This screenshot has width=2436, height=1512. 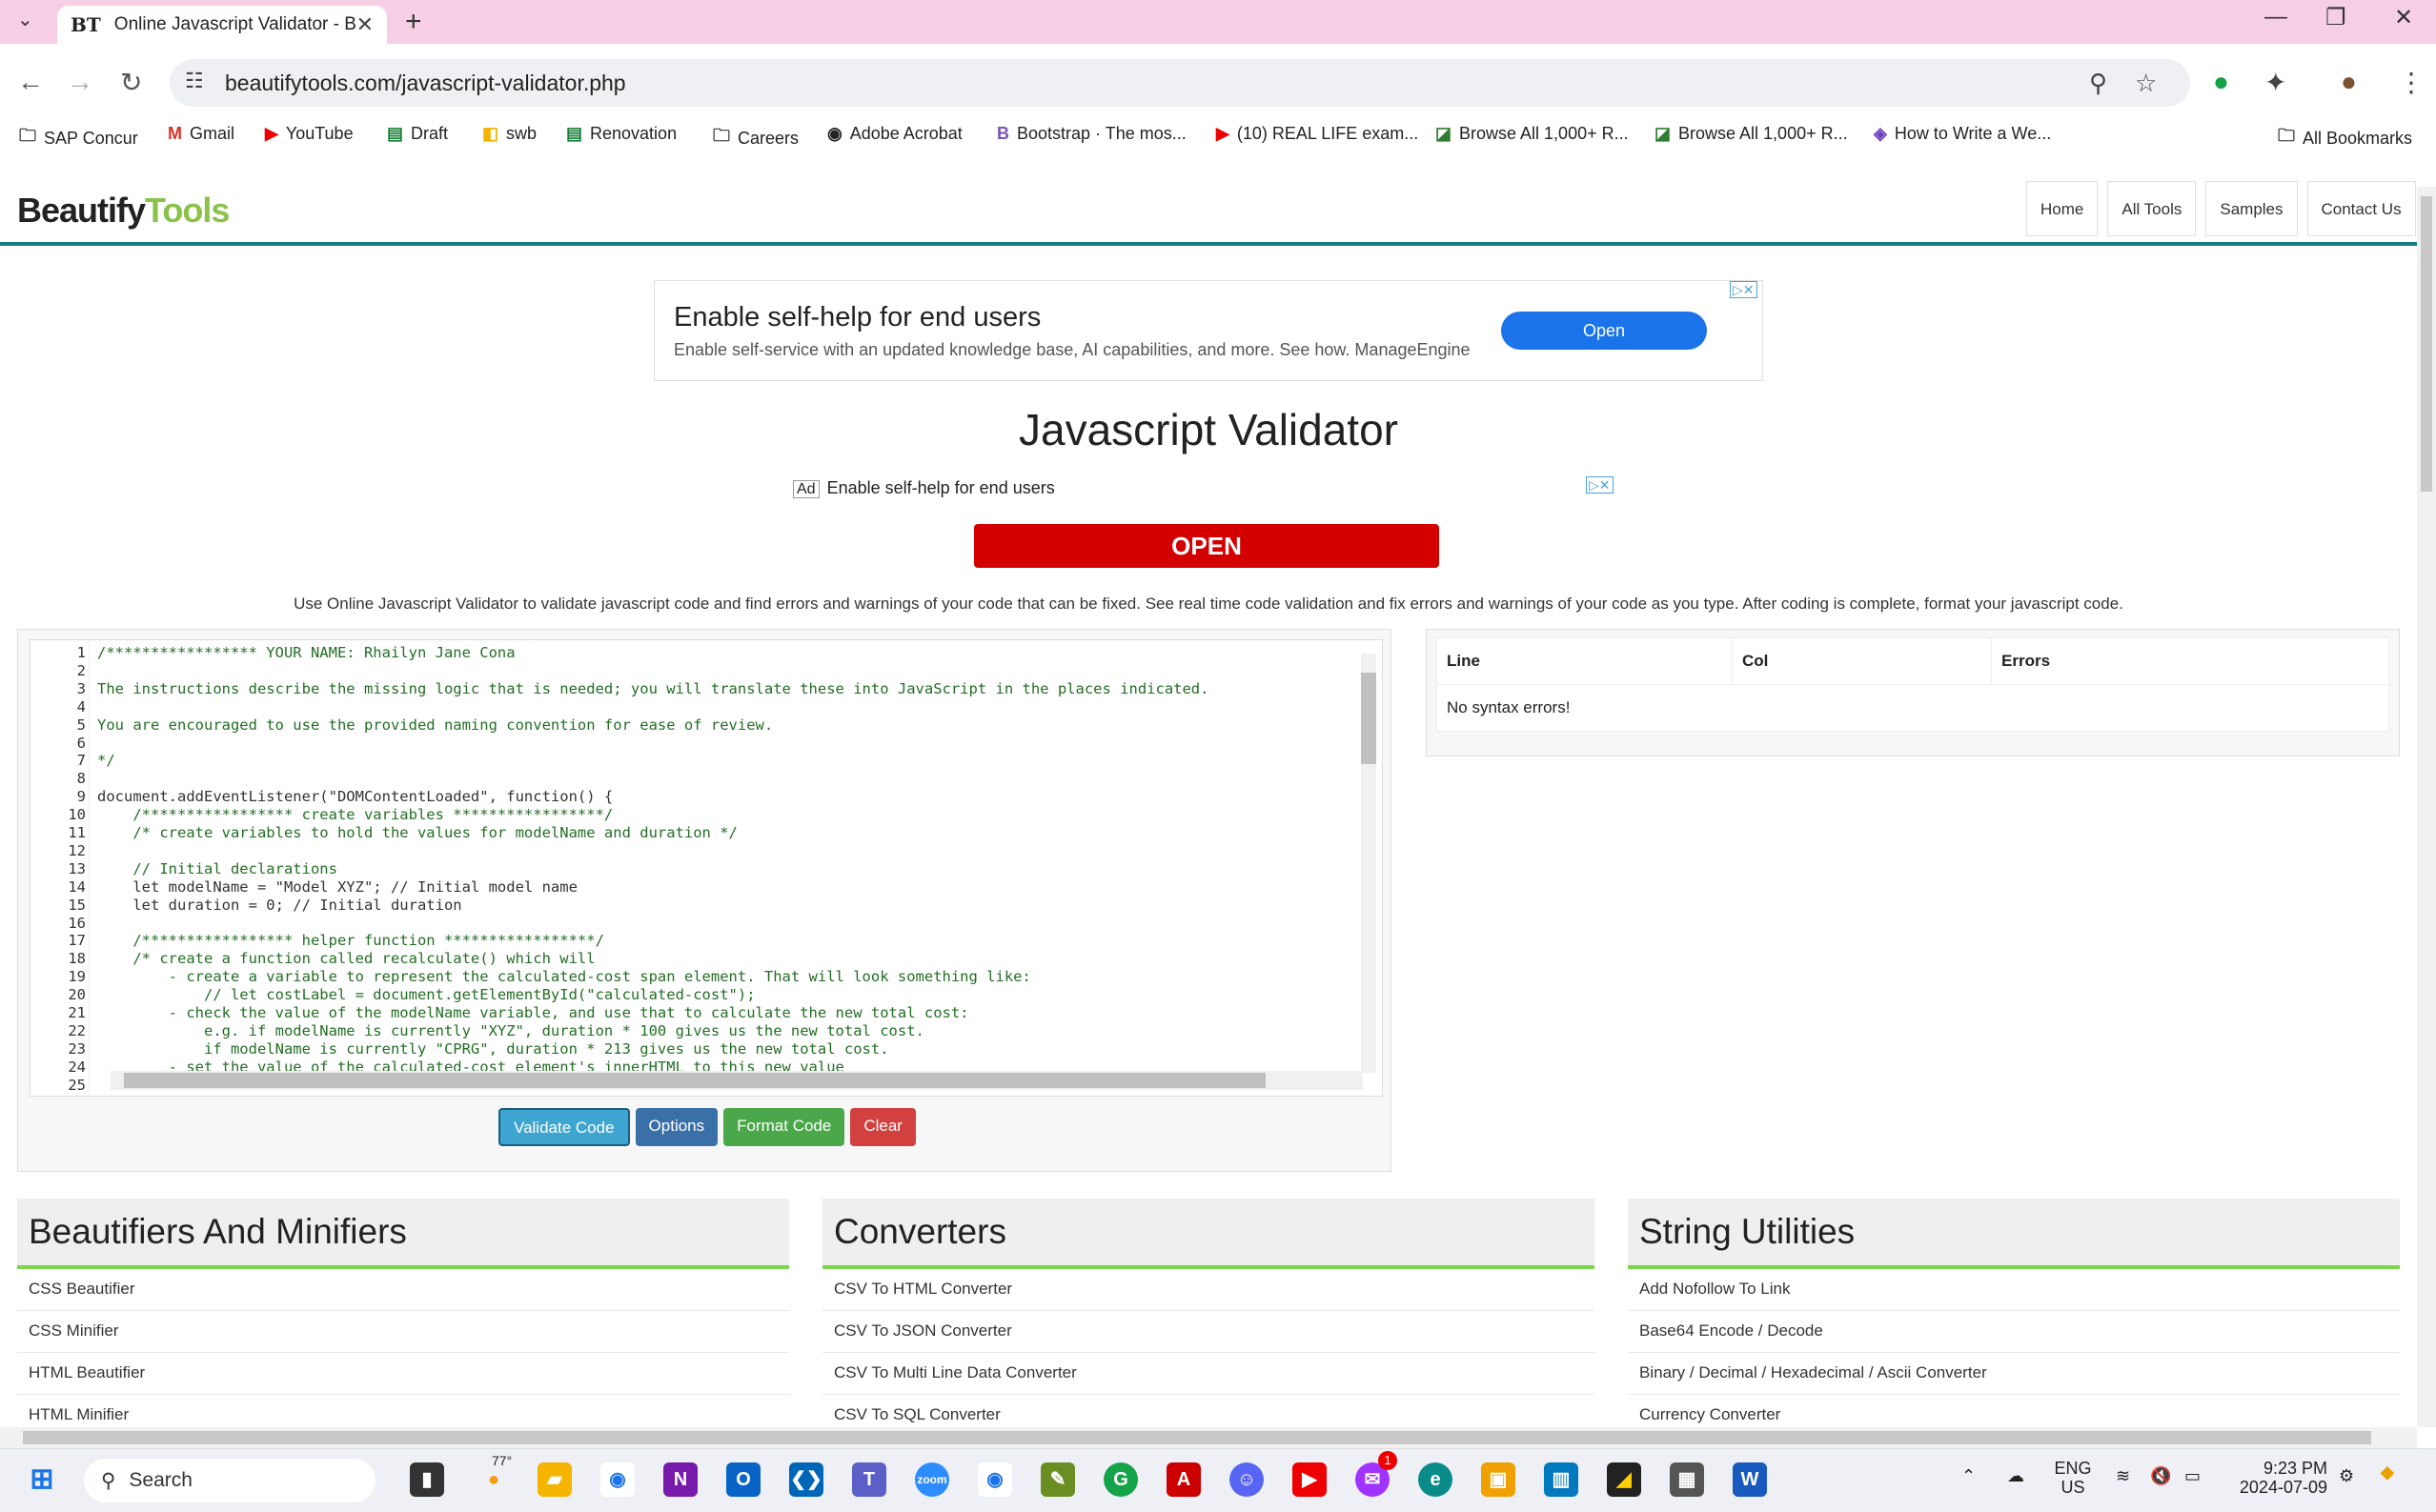 I want to click on clock: 9:23 PM 2024-07-09, so click(x=2275, y=1478).